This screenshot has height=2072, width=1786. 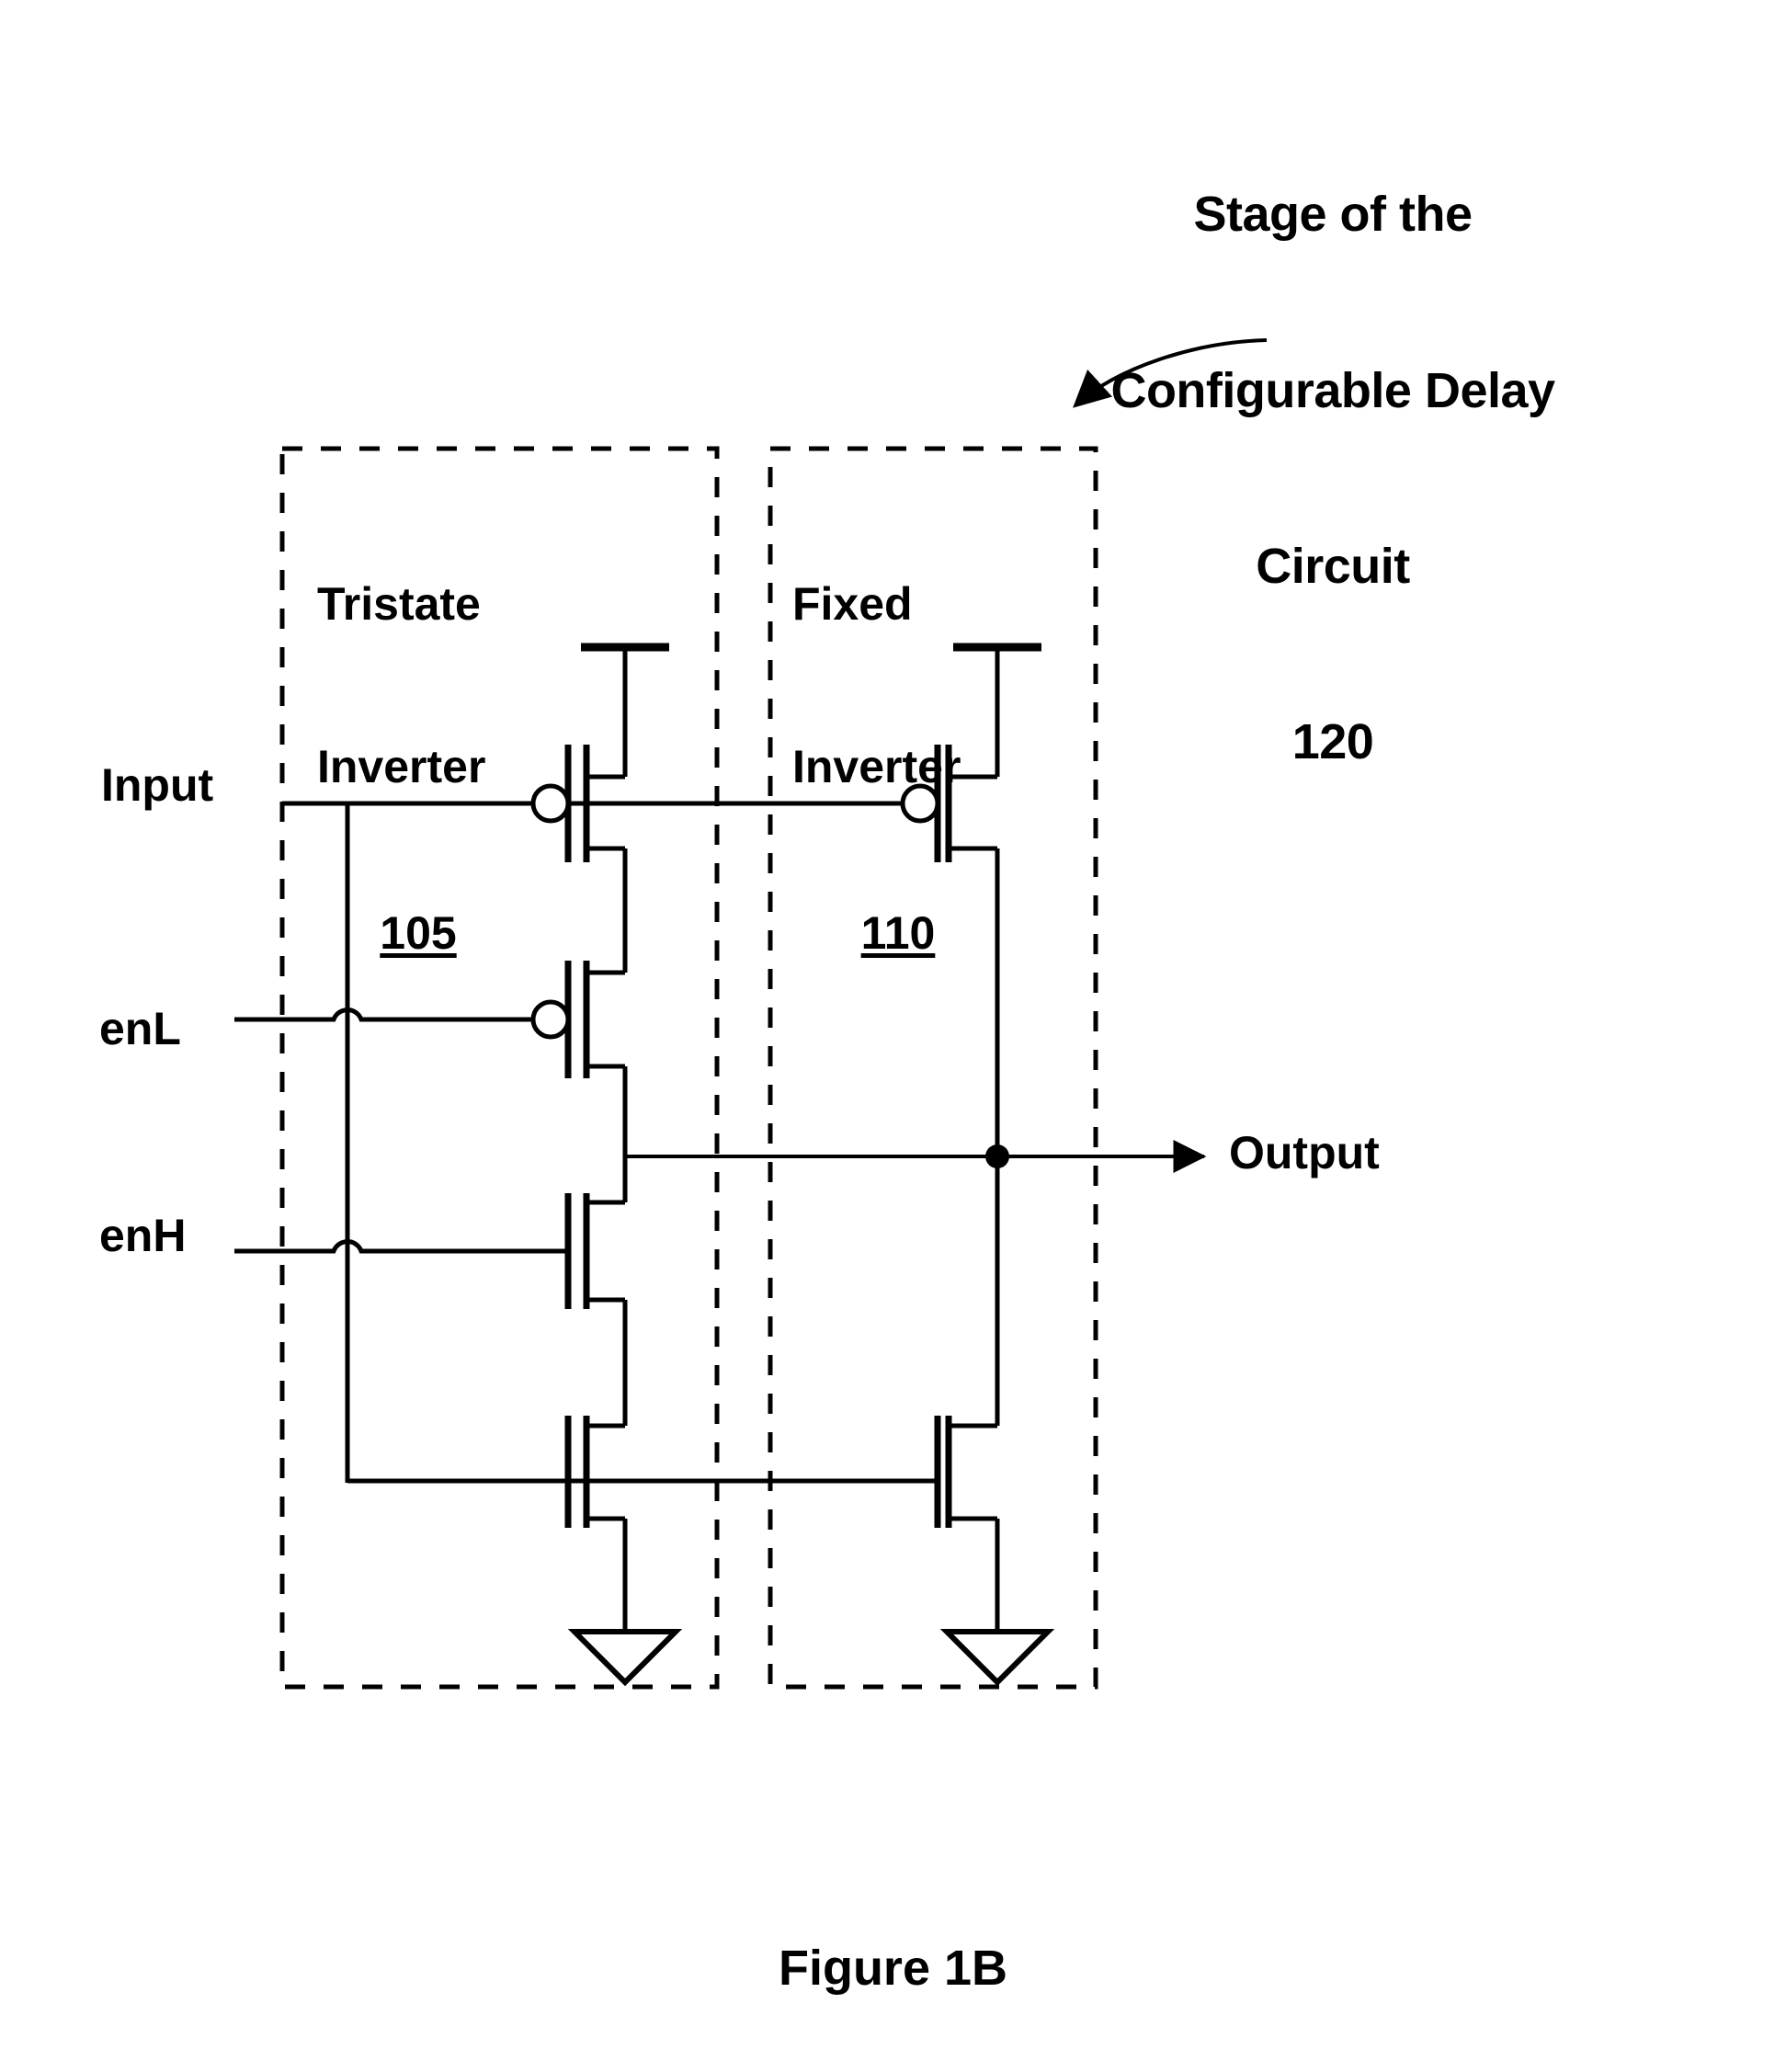 What do you see at coordinates (997, 1658) in the screenshot?
I see `ground-triangle-fixed` at bounding box center [997, 1658].